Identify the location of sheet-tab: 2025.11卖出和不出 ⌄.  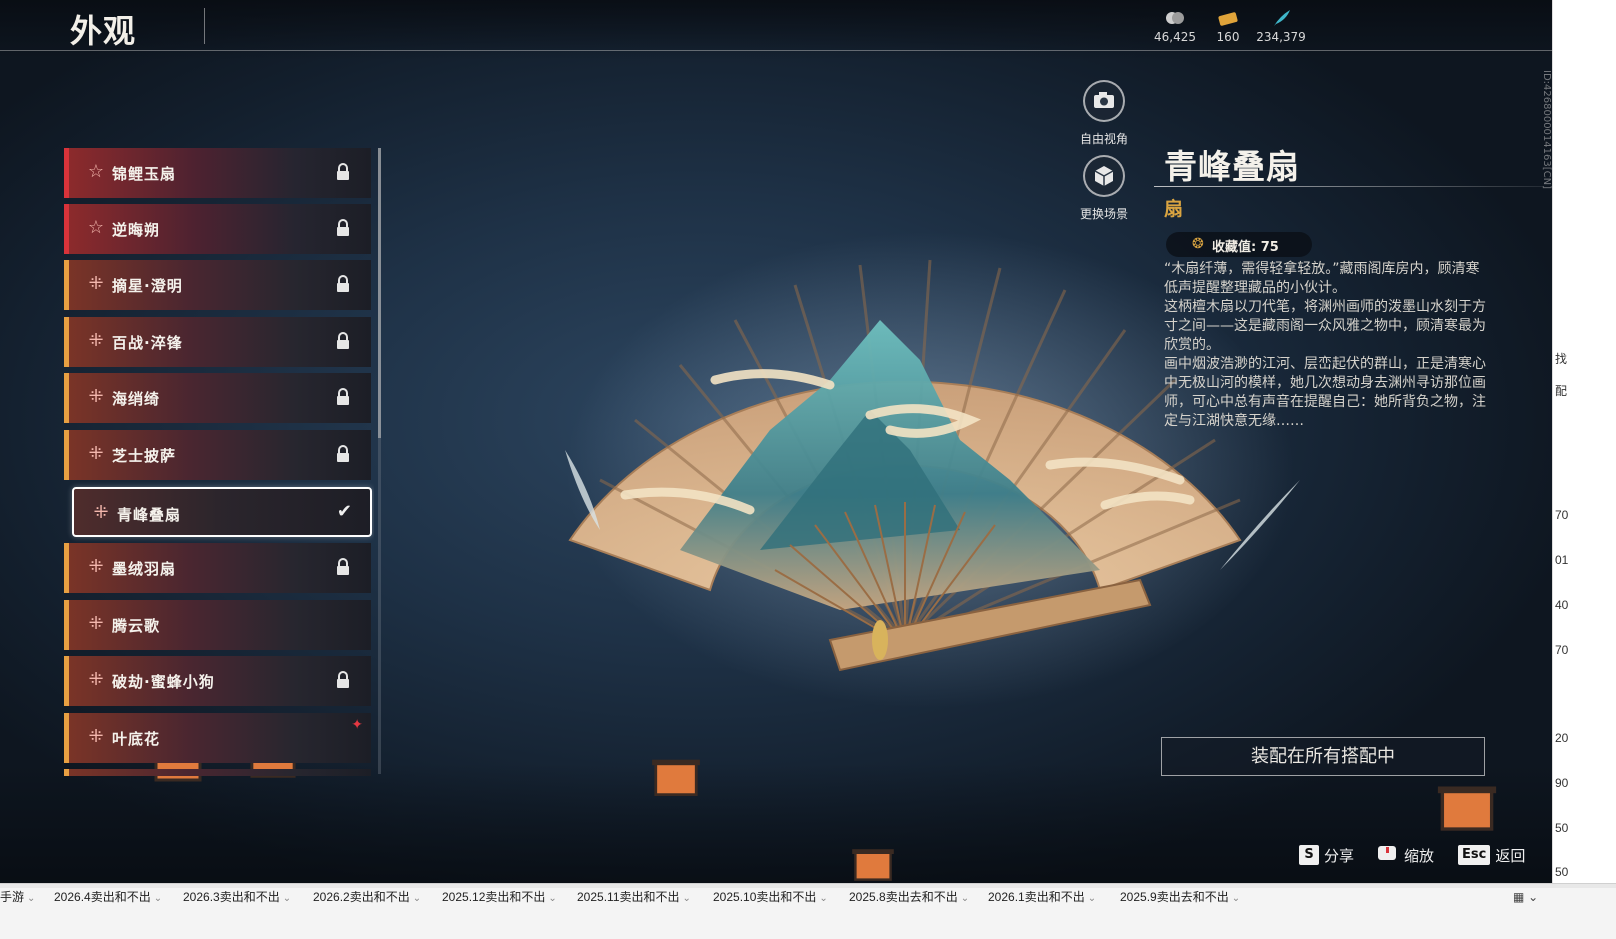
(634, 898).